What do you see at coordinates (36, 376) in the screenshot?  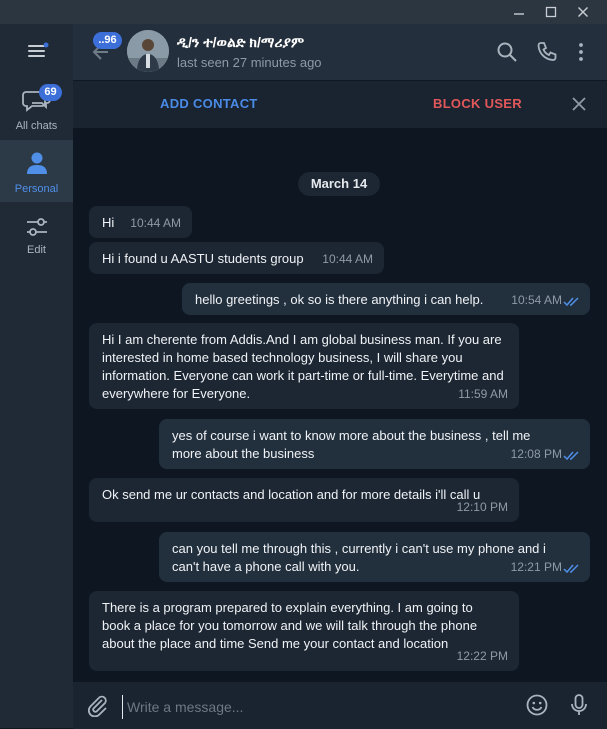 I see `folders-sidebar: 69 All chats Personal Edit` at bounding box center [36, 376].